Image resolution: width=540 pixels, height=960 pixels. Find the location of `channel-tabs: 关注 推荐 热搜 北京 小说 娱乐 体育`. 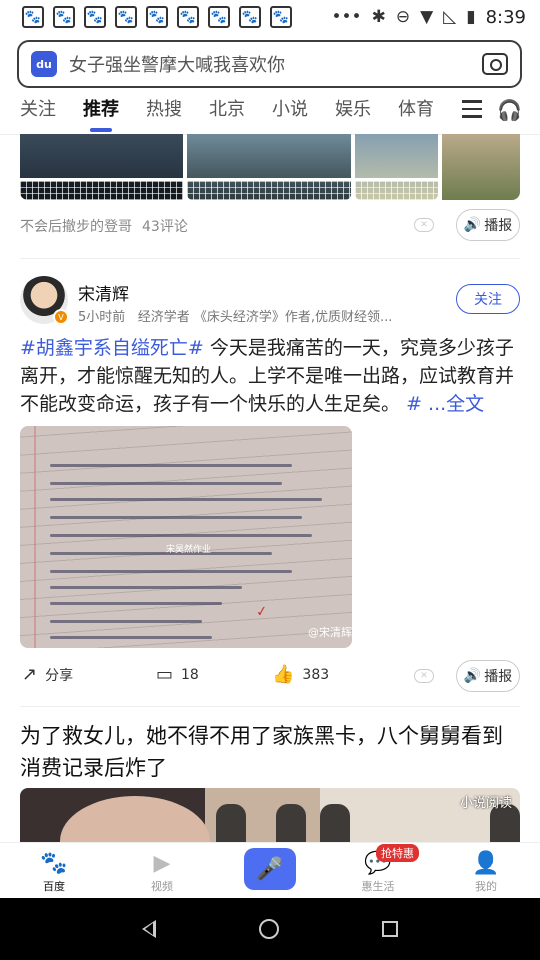

channel-tabs: 关注 推荐 热搜 北京 小说 娱乐 体育 is located at coordinates (270, 115).